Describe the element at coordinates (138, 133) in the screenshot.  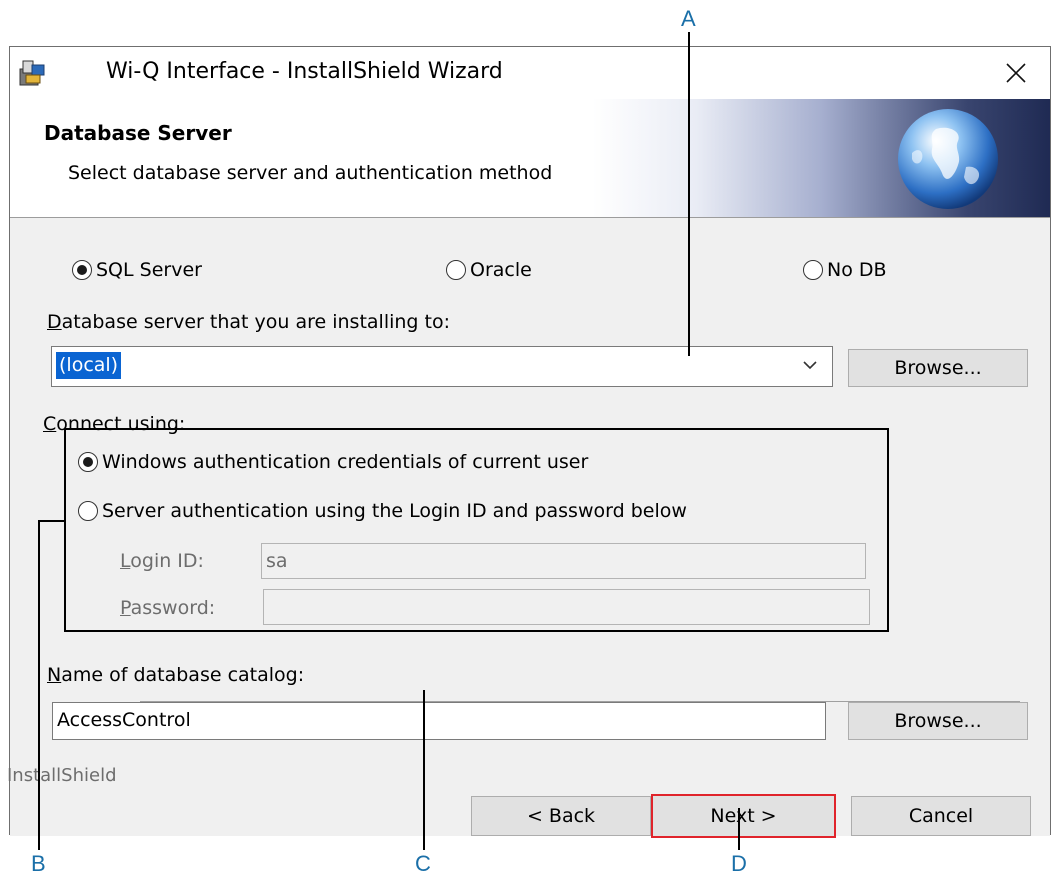
I see `page-title: Database Server` at that location.